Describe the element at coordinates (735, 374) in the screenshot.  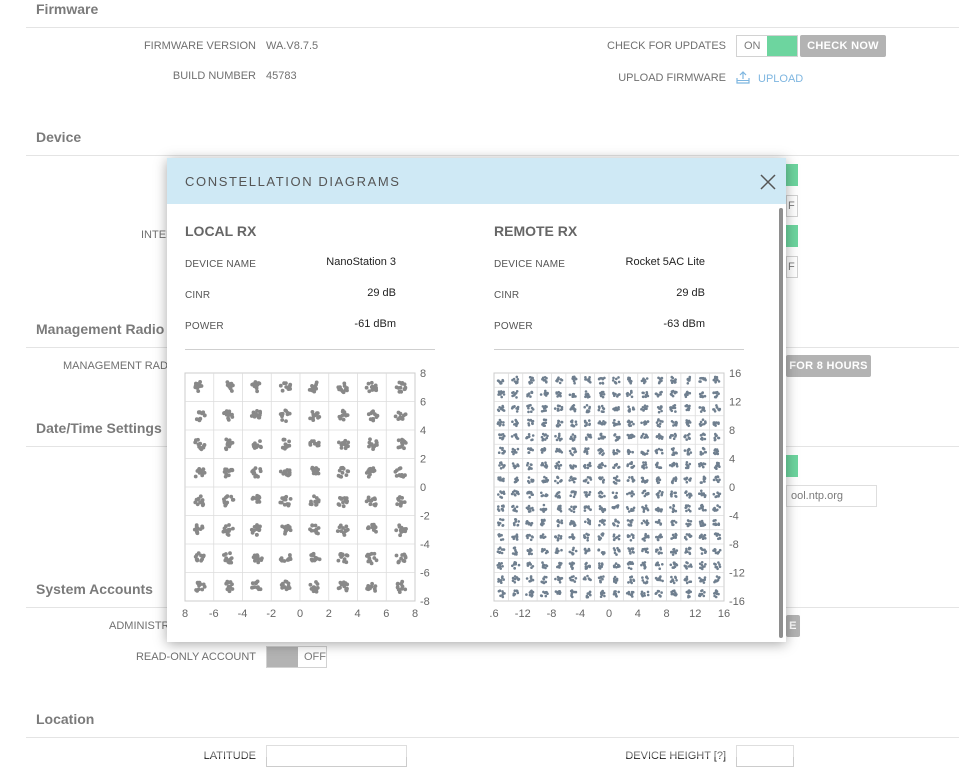
I see `y-tick-label: 16` at that location.